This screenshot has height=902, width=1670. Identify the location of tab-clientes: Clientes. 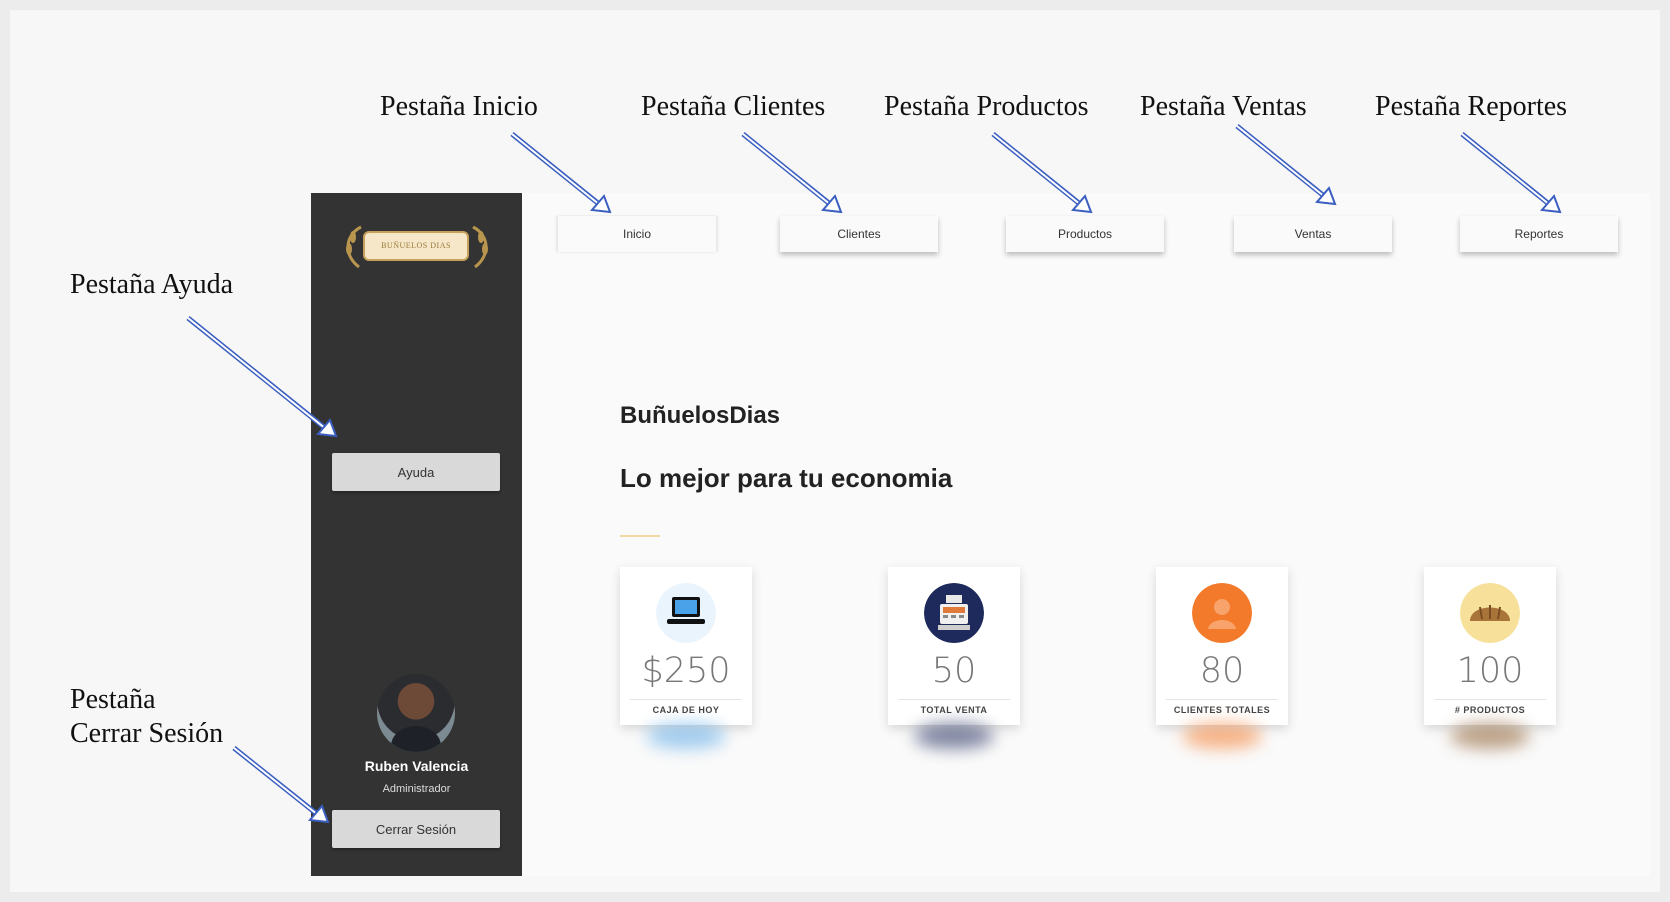
(859, 234).